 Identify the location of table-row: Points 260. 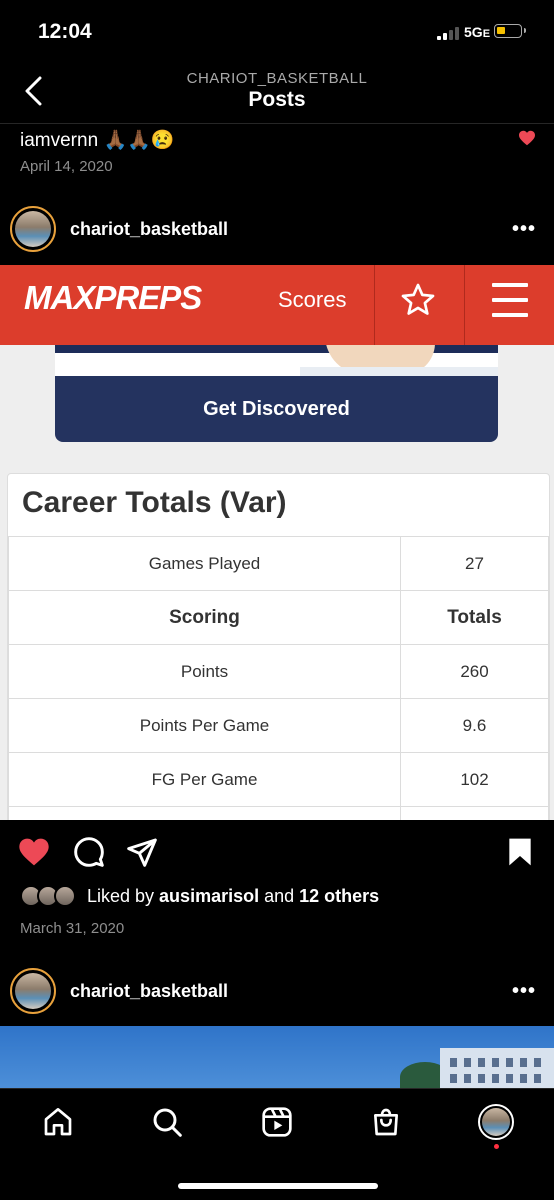
(278, 671).